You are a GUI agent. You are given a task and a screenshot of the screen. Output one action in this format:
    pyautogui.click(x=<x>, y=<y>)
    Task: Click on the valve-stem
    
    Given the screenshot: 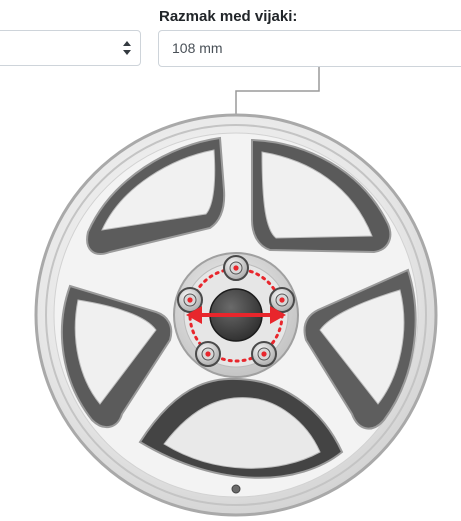 What is the action you would take?
    pyautogui.click(x=236, y=489)
    